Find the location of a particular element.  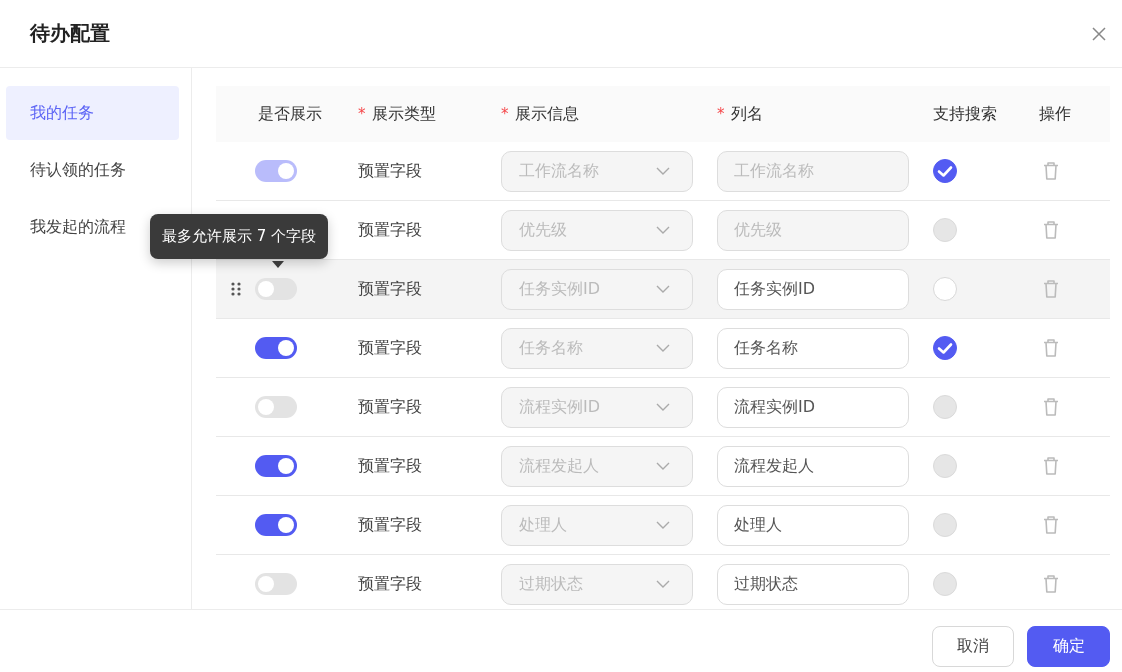

column-header: 列名 is located at coordinates (746, 114).